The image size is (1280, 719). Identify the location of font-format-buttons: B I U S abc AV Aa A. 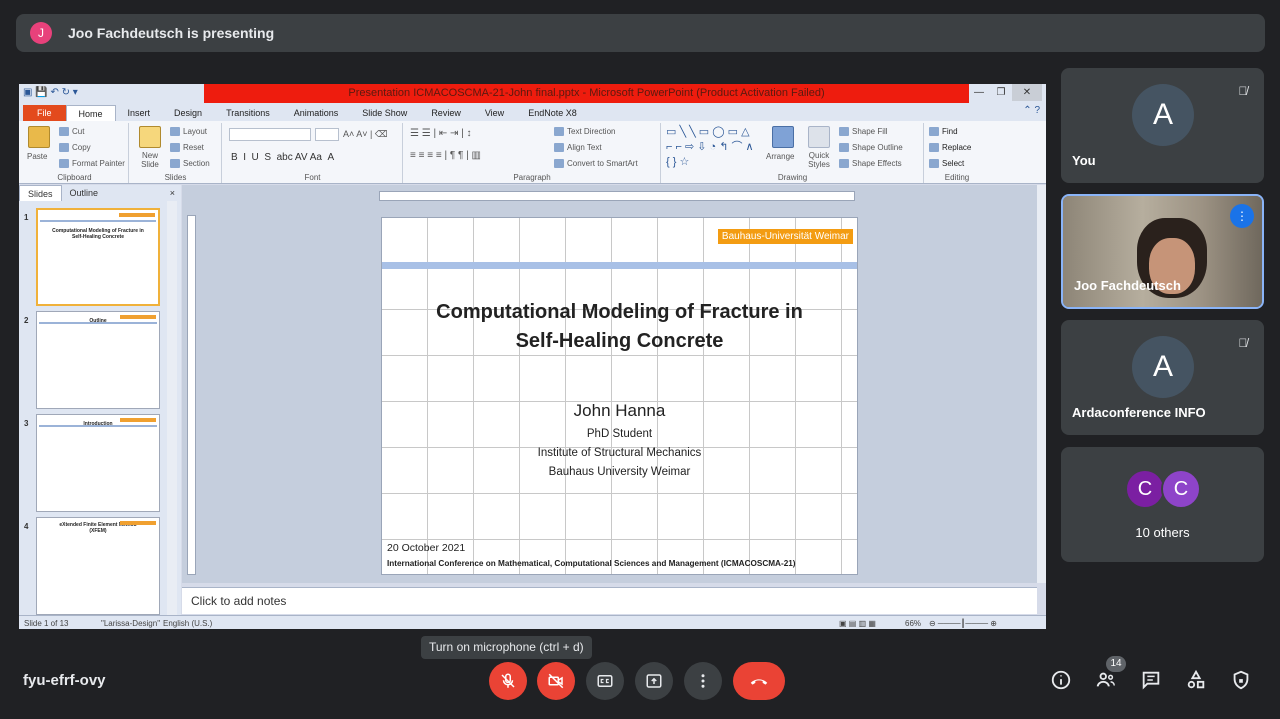
(282, 157).